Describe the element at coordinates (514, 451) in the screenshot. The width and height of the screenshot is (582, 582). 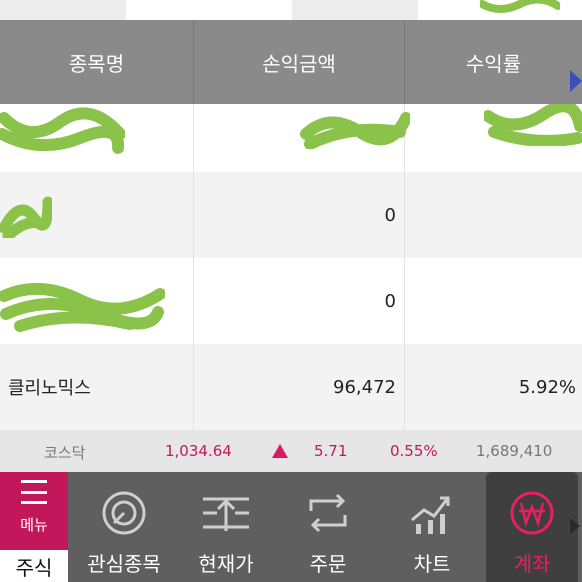
I see `index-volume: 1,689,410` at that location.